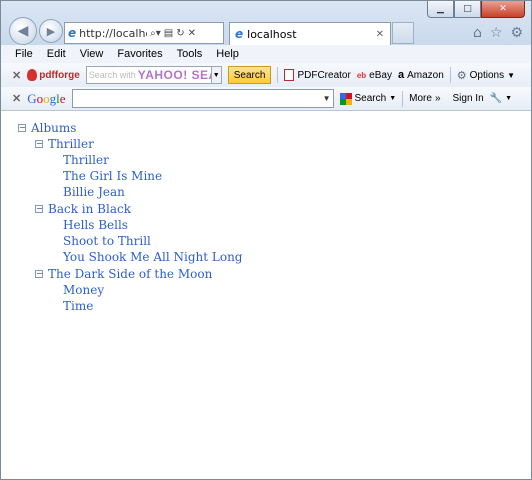 This screenshot has height=480, width=532. Describe the element at coordinates (139, 54) in the screenshot. I see `menu-favorites: Favorites` at that location.